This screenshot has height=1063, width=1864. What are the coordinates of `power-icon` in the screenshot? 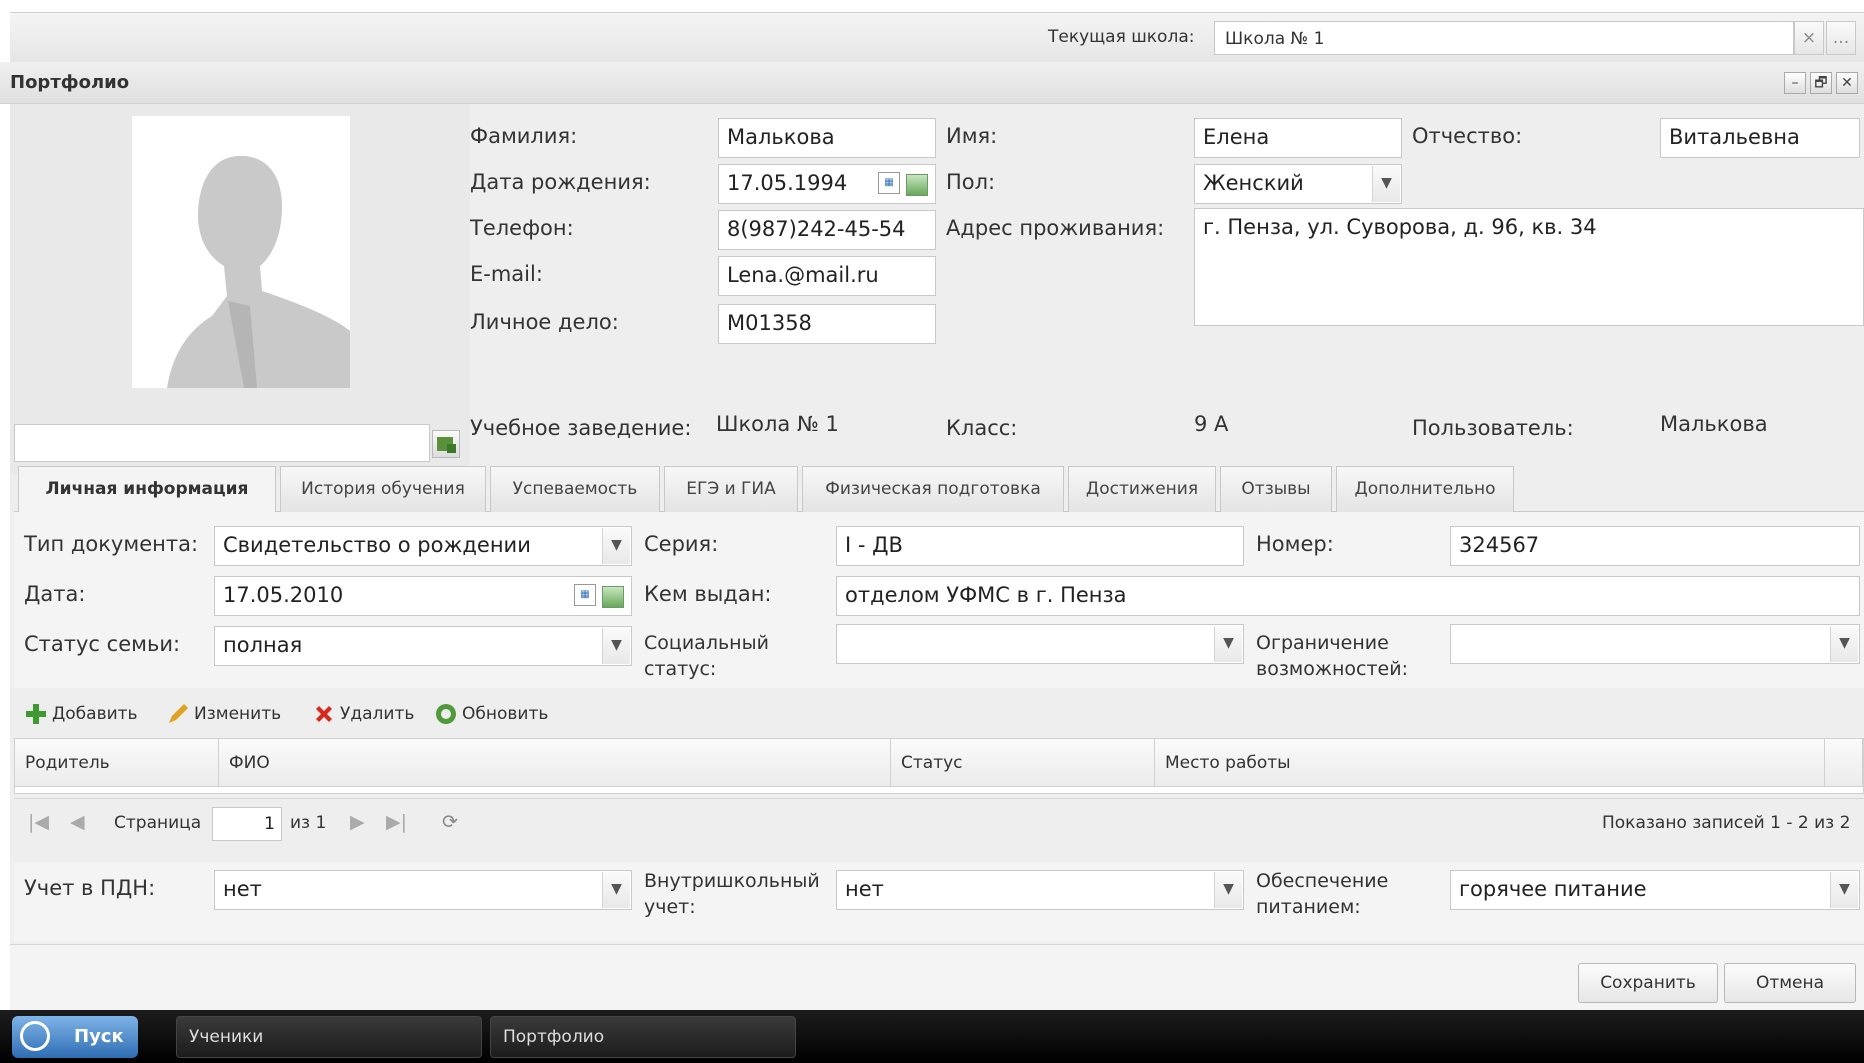 It's located at (35, 1036).